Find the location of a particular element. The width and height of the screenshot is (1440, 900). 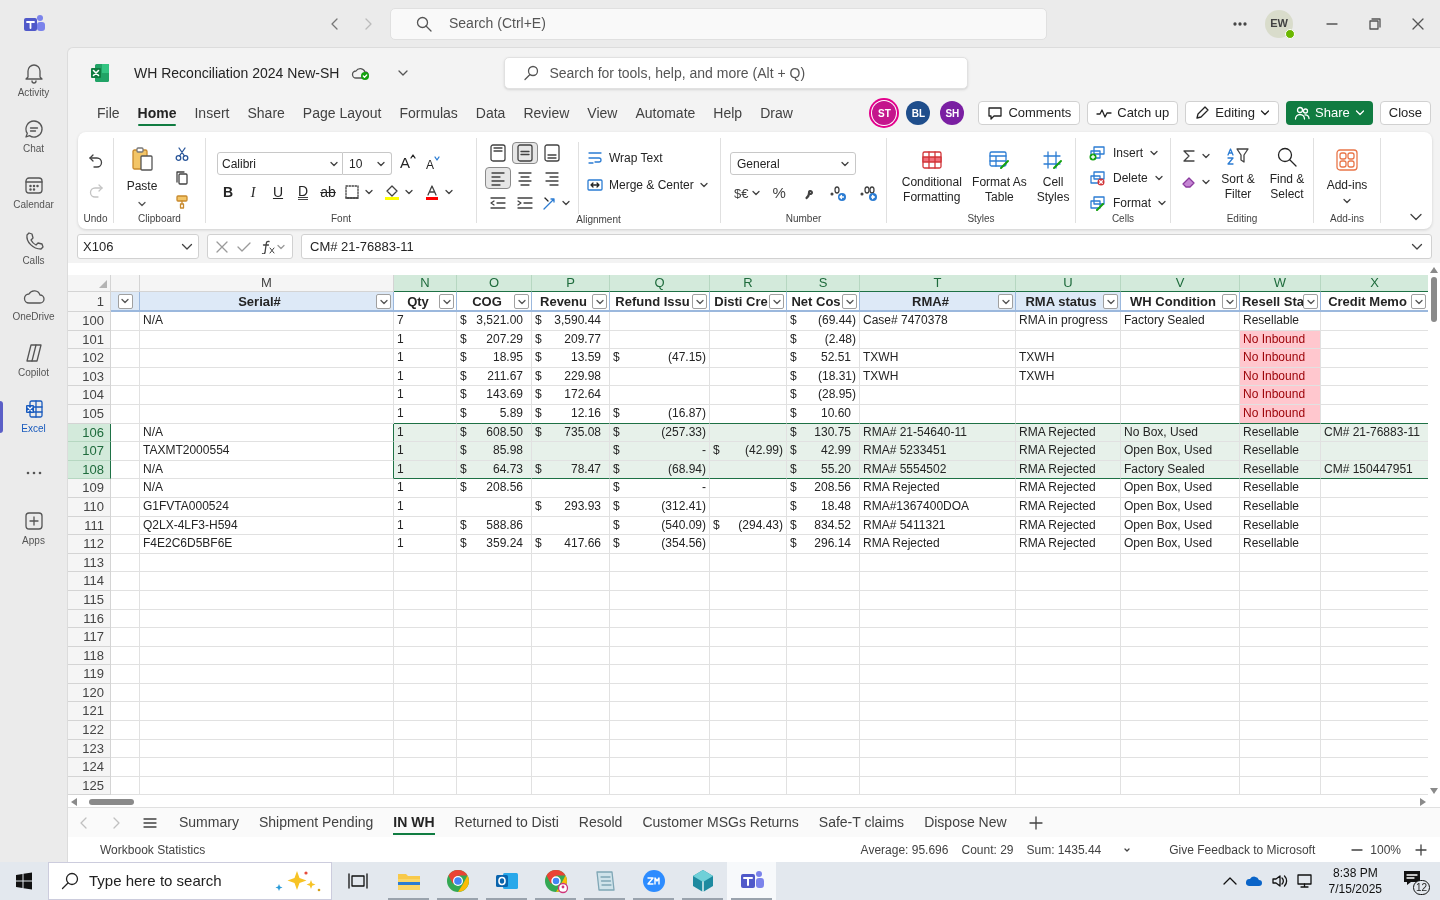

format-painter-icon is located at coordinates (182, 202).